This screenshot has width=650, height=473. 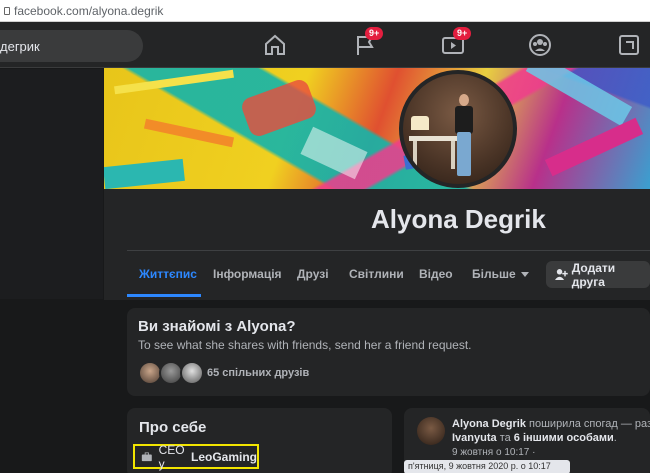 I want to click on flag-icon: 9+, so click(x=368, y=42).